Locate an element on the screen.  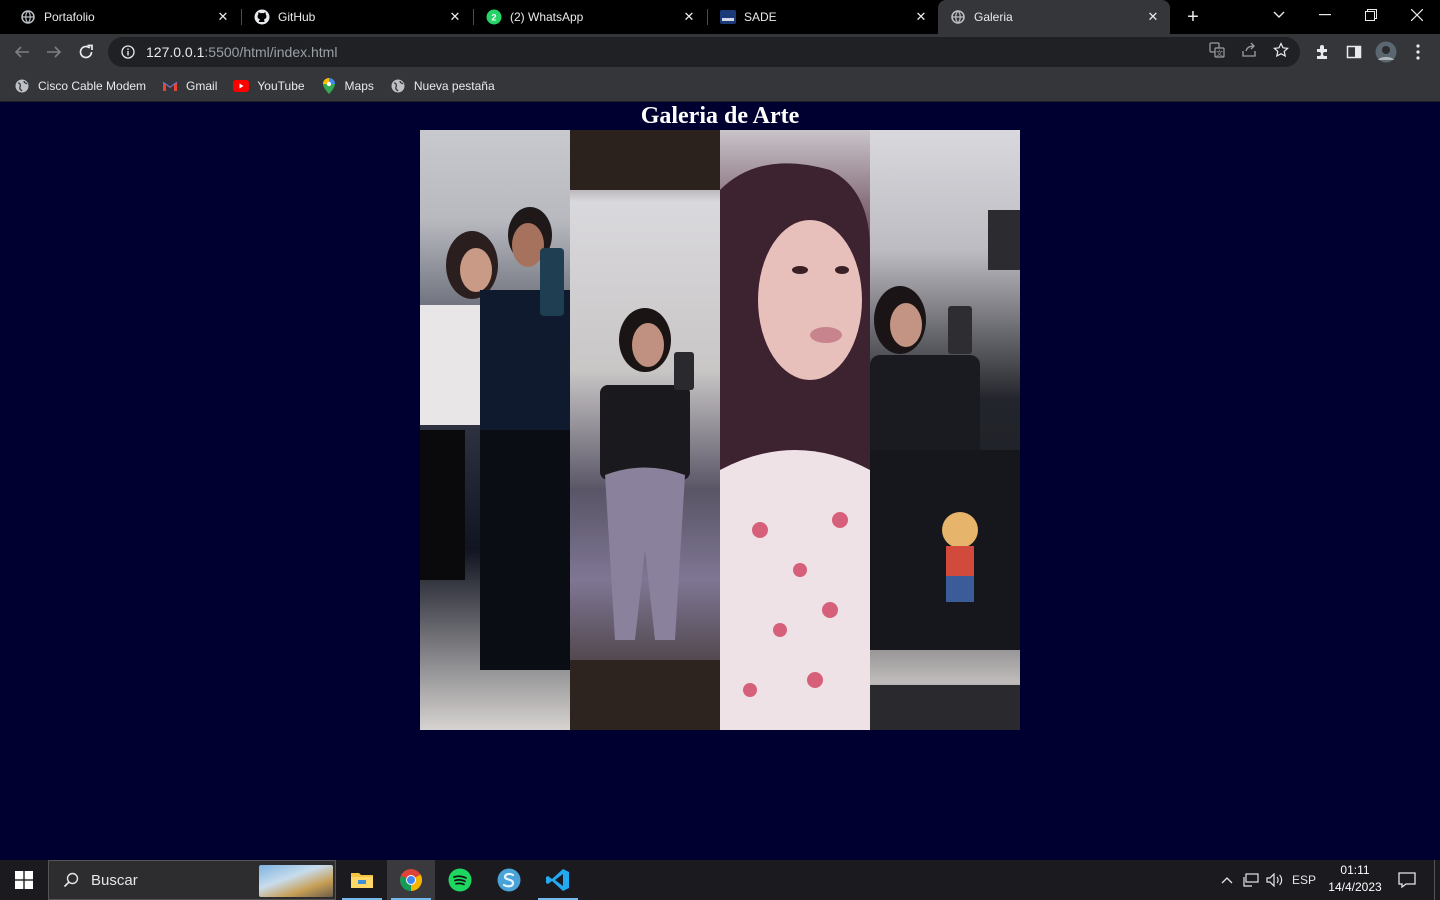
tab-title: Galeria is located at coordinates (993, 17).